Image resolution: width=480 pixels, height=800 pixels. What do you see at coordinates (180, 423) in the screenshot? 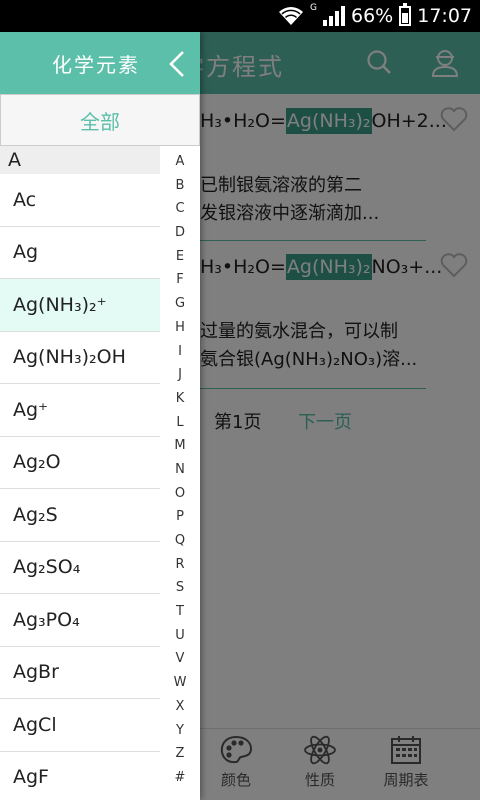
I see `index-letter: L` at bounding box center [180, 423].